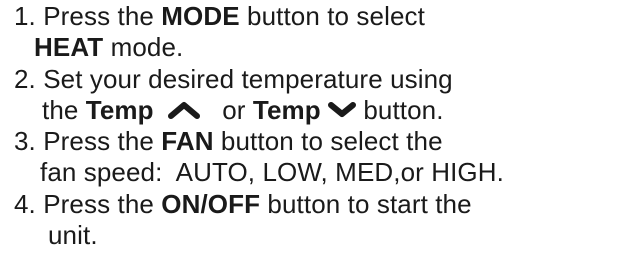 Image resolution: width=632 pixels, height=275 pixels. Describe the element at coordinates (184, 110) in the screenshot. I see `chevron-up-icon` at that location.